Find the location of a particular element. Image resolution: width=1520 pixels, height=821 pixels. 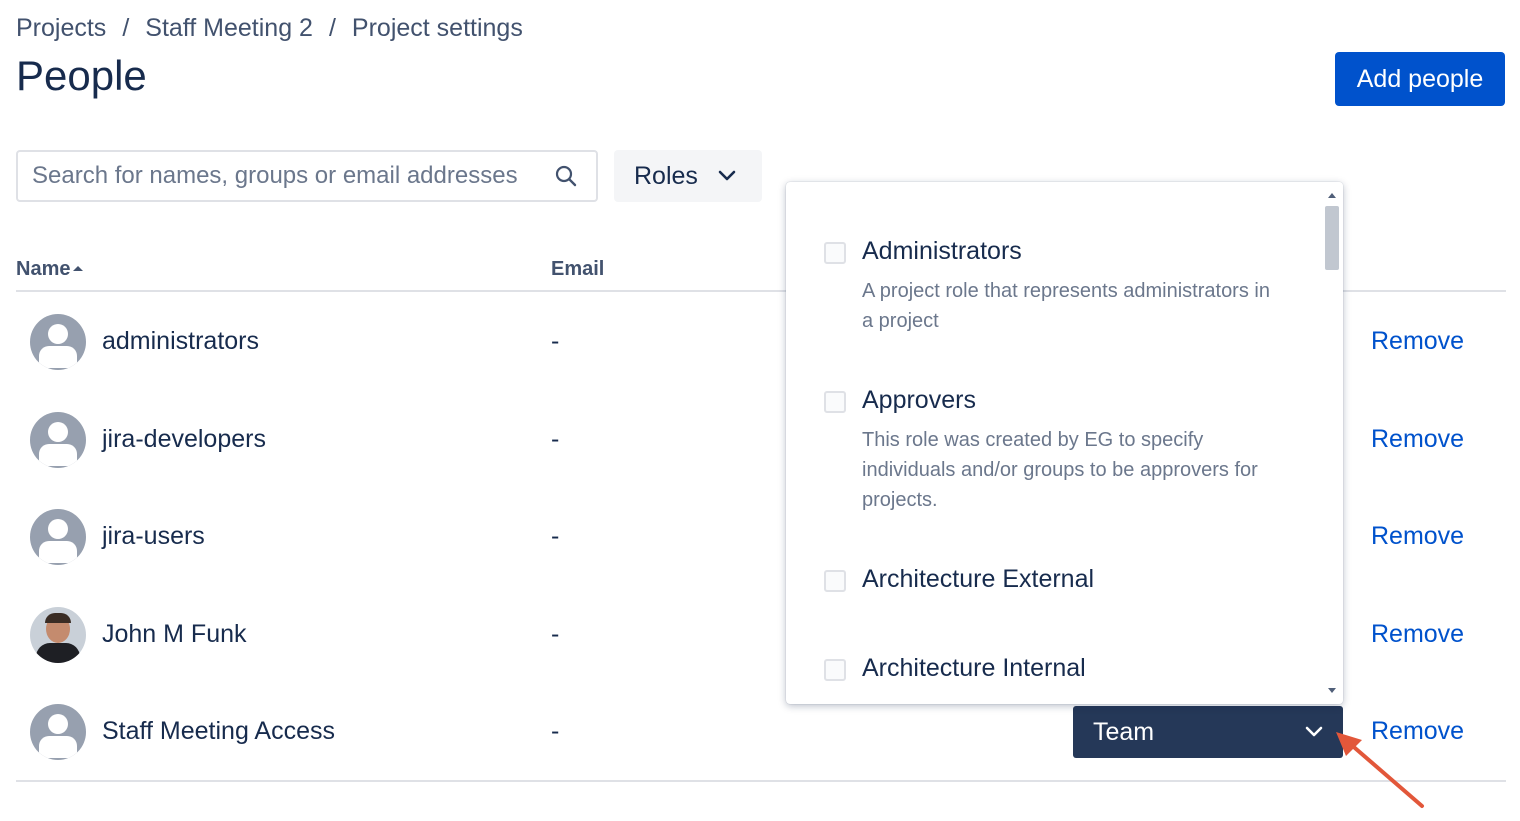

roles-filter-button: Roles is located at coordinates (688, 176).